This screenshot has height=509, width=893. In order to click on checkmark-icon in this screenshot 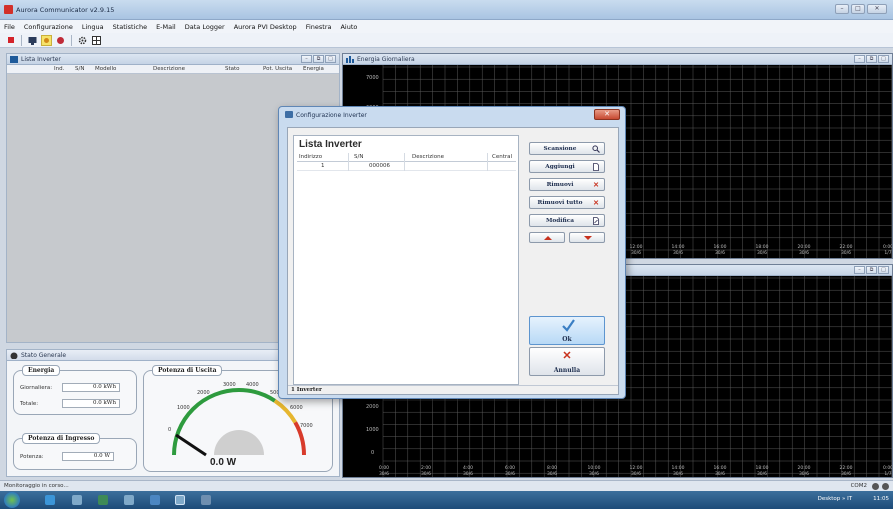, I will do `click(568, 325)`.